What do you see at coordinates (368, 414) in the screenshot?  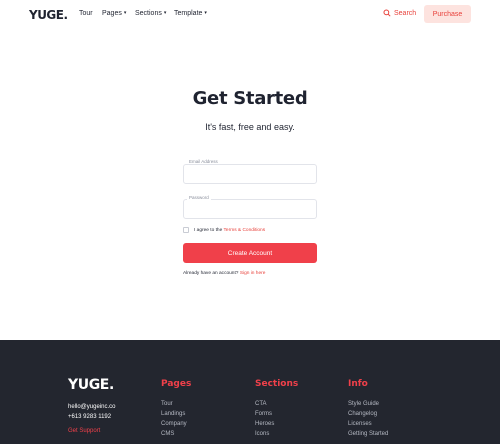 I see `footer-link: Changelog` at bounding box center [368, 414].